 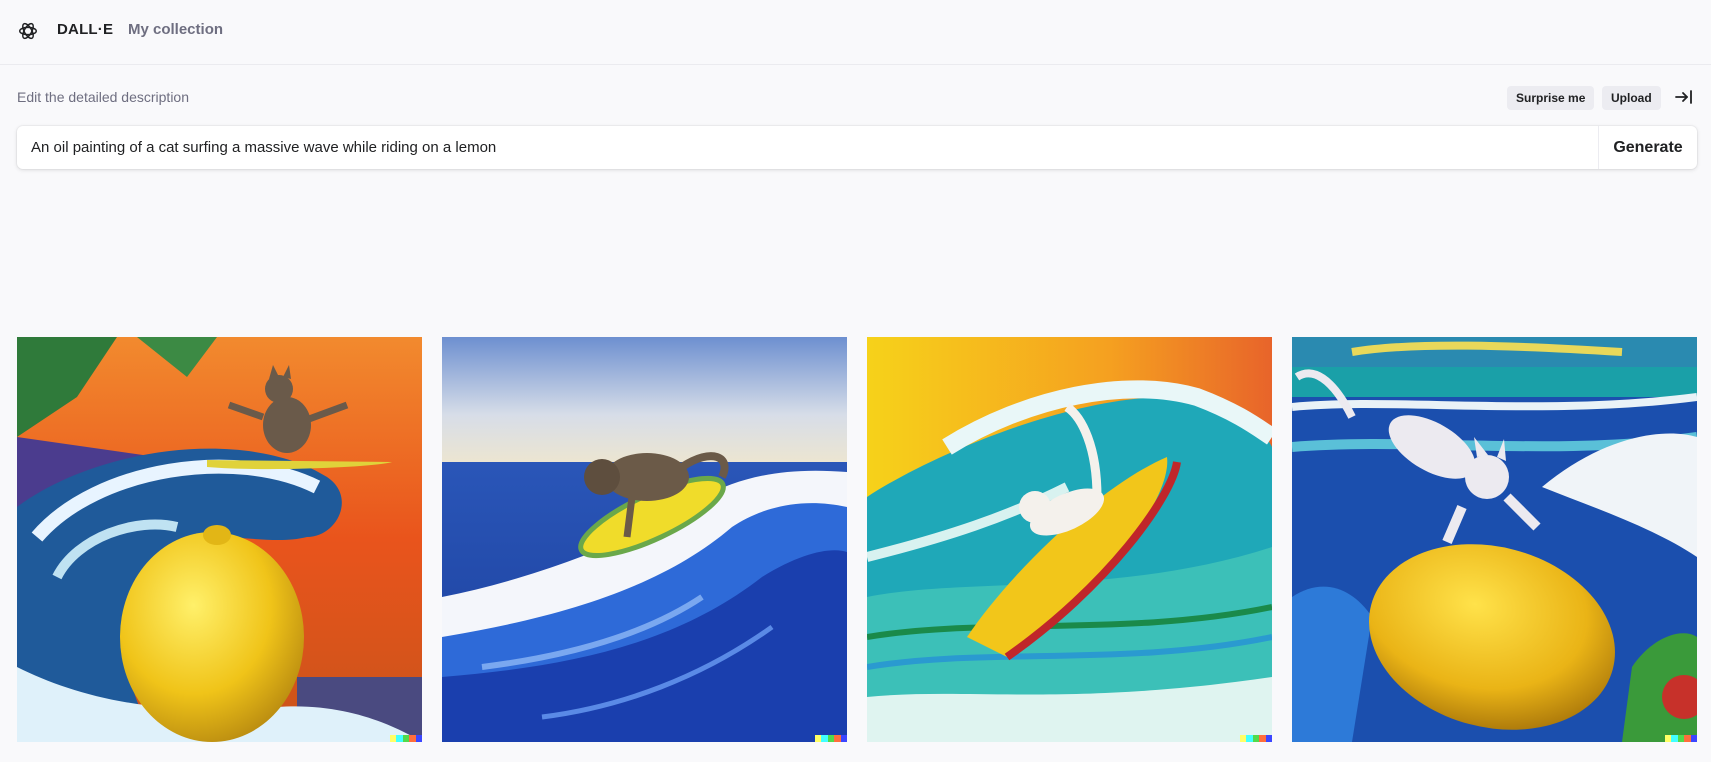 I want to click on surprise-me-button: Surprise me, so click(x=1551, y=98).